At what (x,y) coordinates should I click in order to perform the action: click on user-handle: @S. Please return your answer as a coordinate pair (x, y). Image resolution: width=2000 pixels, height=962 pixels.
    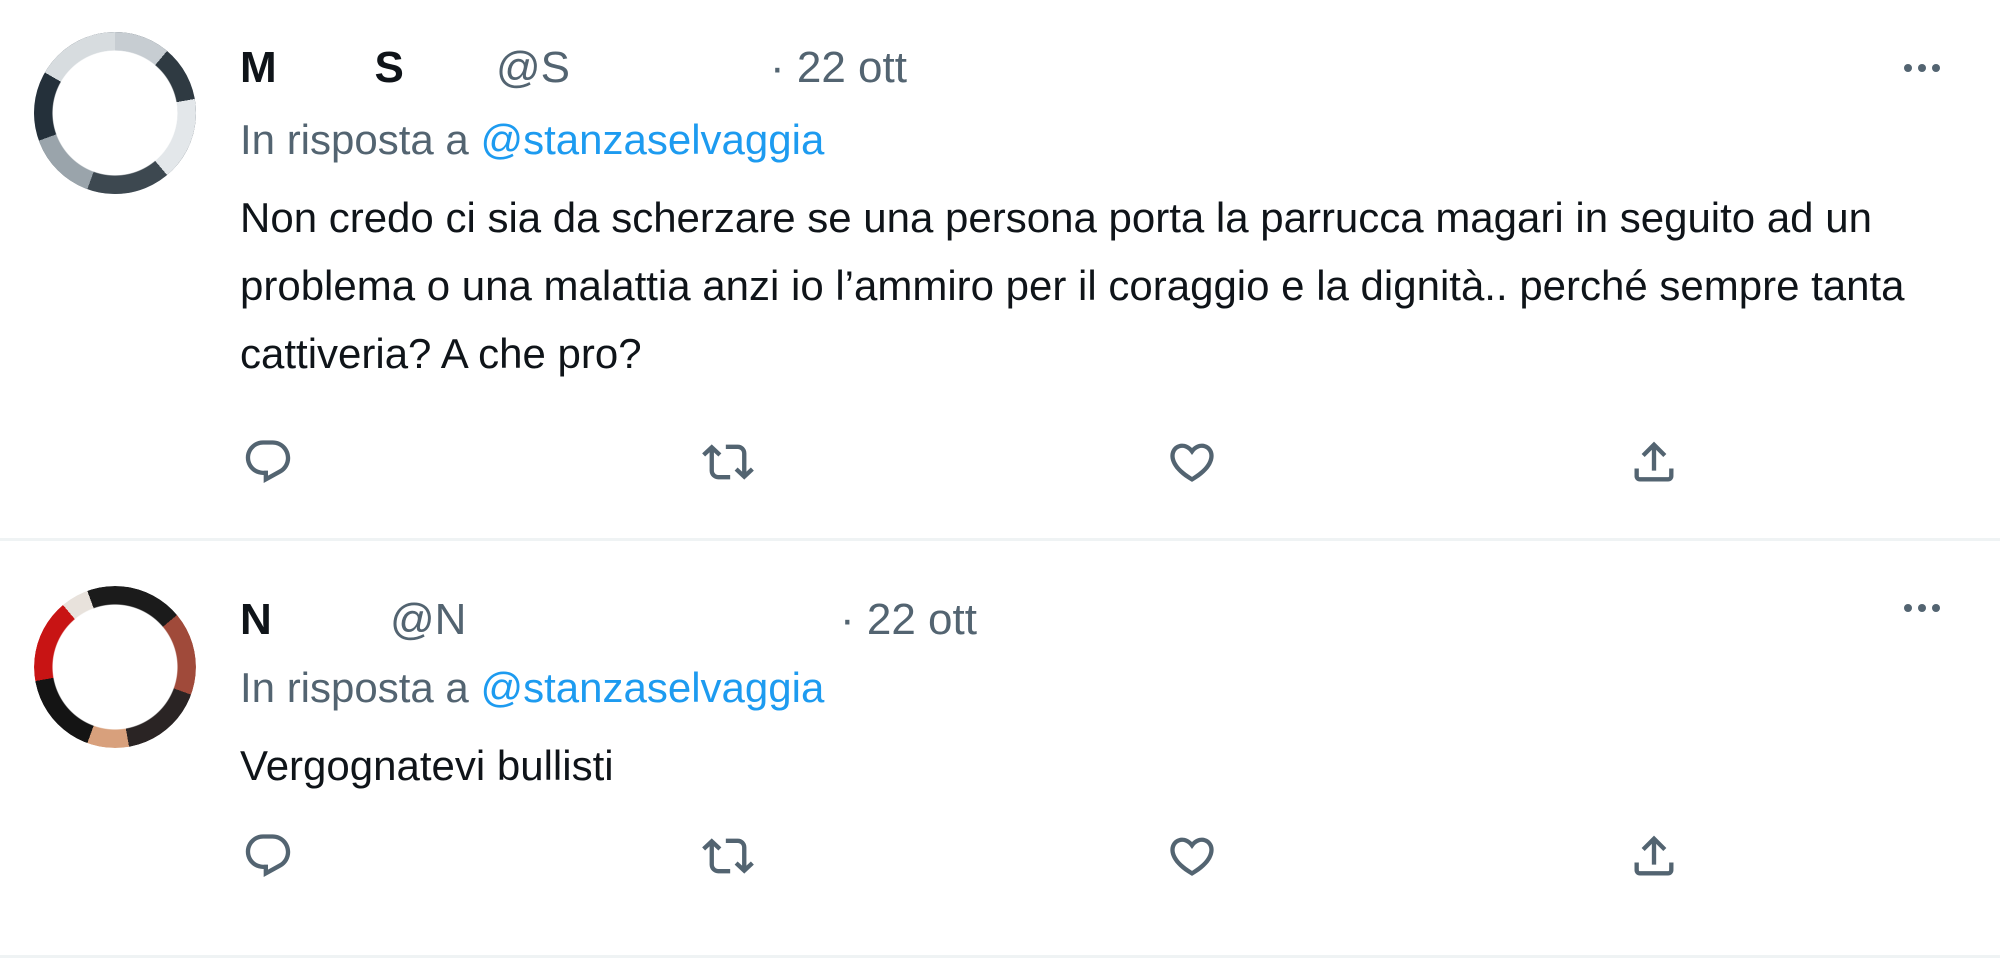
    Looking at the image, I should click on (646, 68).